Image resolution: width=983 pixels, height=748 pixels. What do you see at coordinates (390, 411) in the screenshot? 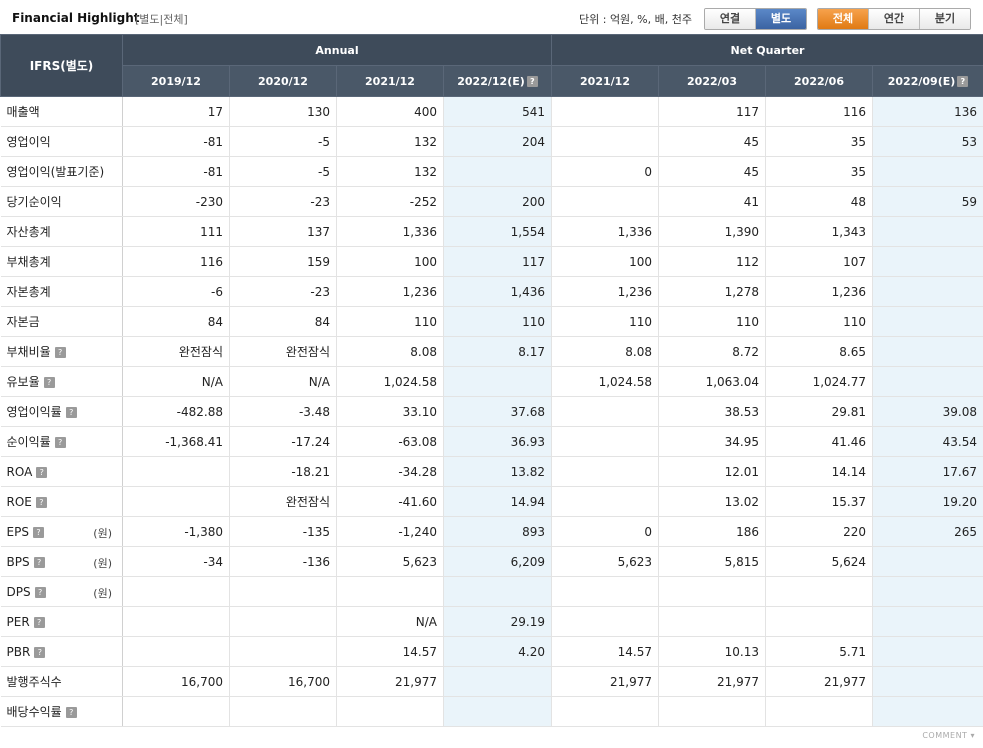
I see `table-cell: 33.10` at bounding box center [390, 411].